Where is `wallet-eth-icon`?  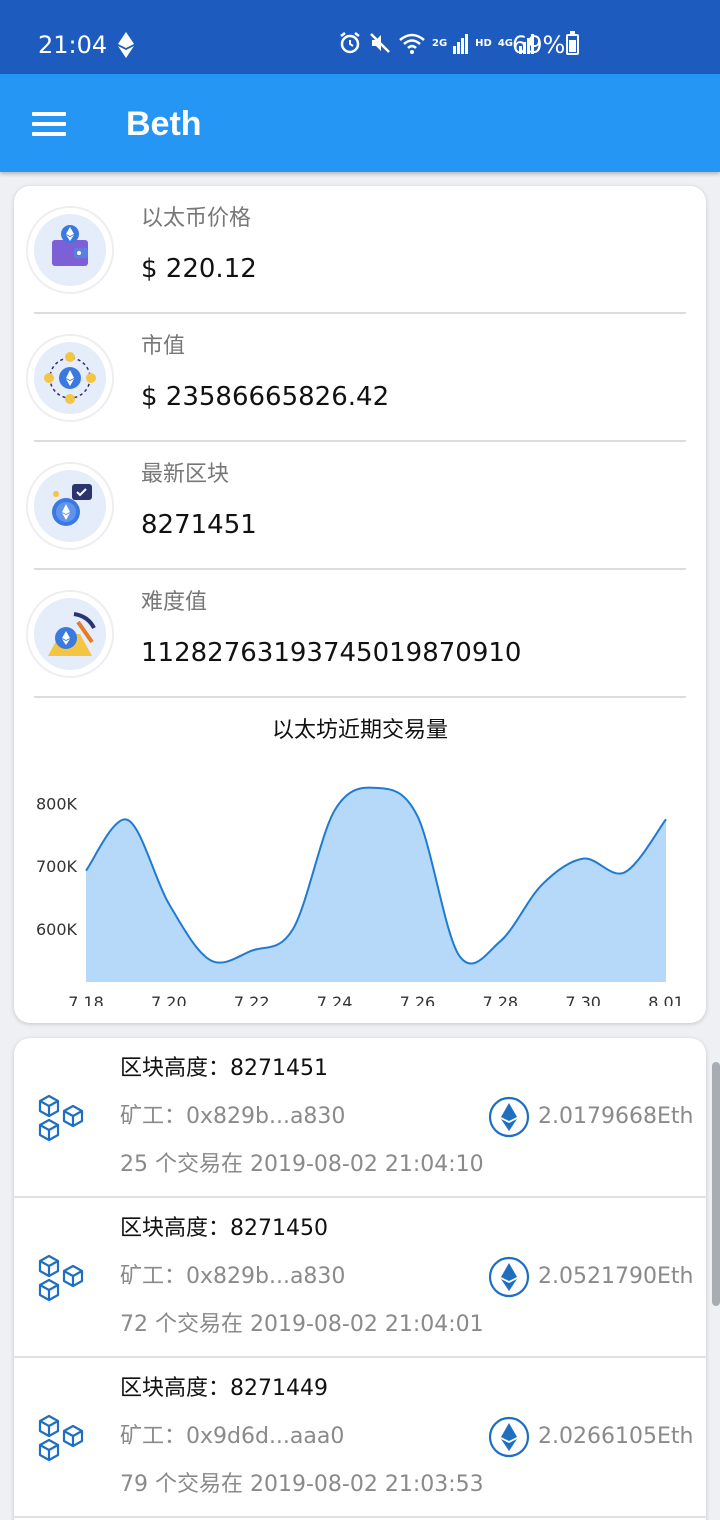 wallet-eth-icon is located at coordinates (70, 250).